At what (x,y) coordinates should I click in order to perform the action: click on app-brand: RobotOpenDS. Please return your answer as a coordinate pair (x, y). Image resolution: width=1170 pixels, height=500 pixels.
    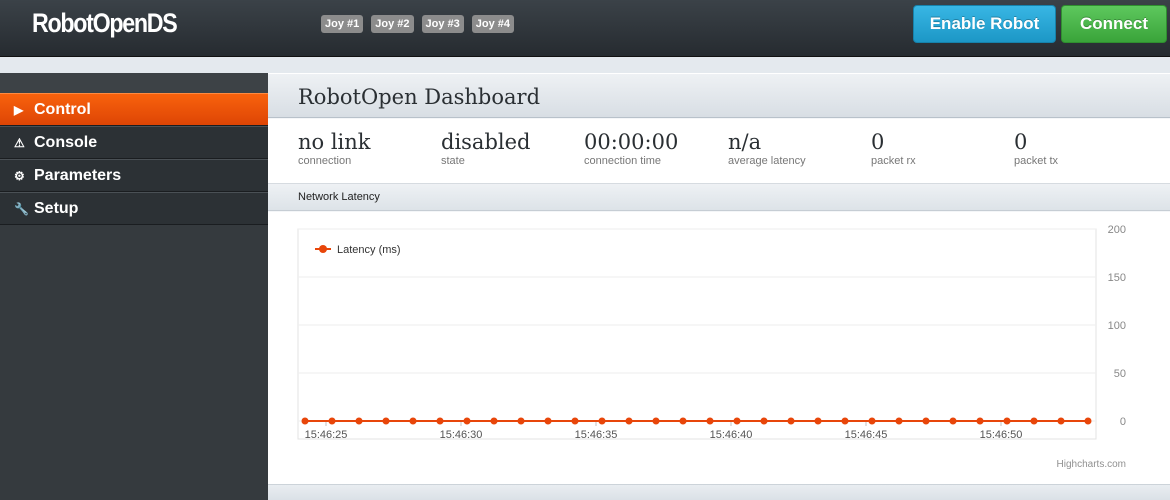
    Looking at the image, I should click on (105, 23).